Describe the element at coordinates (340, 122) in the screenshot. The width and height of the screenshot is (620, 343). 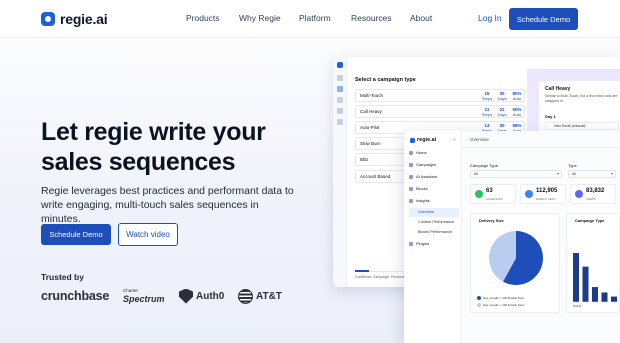
I see `rail-insights-icon` at that location.